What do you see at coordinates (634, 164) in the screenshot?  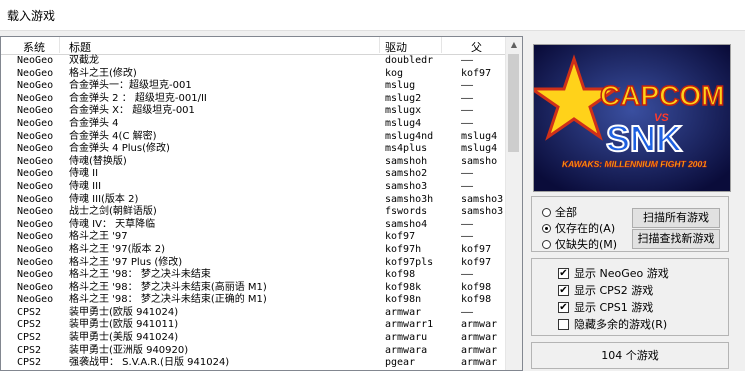 I see `logo-subtitle: KAWAKS: MILLENNIUM FIGHT 2001` at bounding box center [634, 164].